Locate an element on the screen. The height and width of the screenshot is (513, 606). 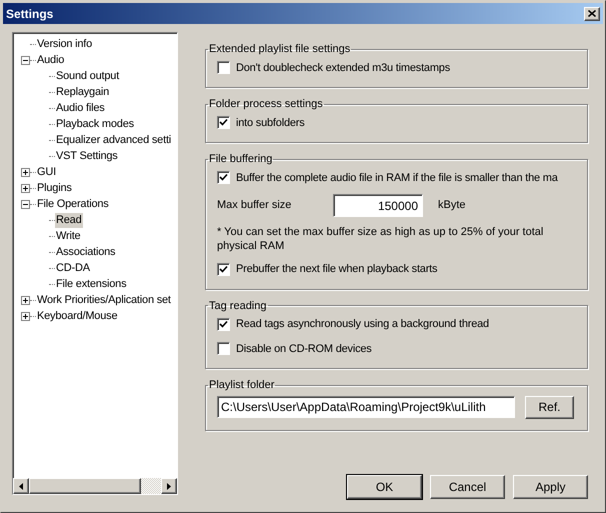
dialog-button: Apply is located at coordinates (550, 487).